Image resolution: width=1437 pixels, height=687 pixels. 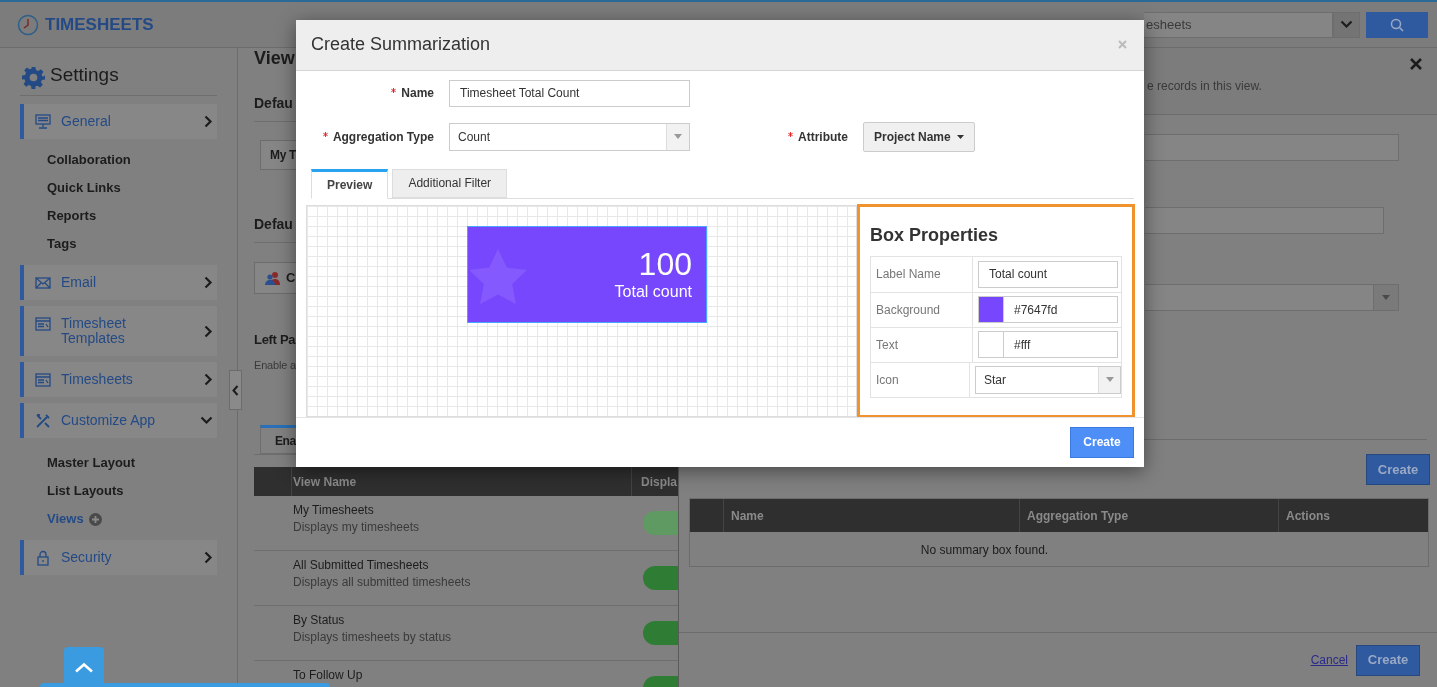 What do you see at coordinates (887, 345) in the screenshot?
I see `property-label: Text` at bounding box center [887, 345].